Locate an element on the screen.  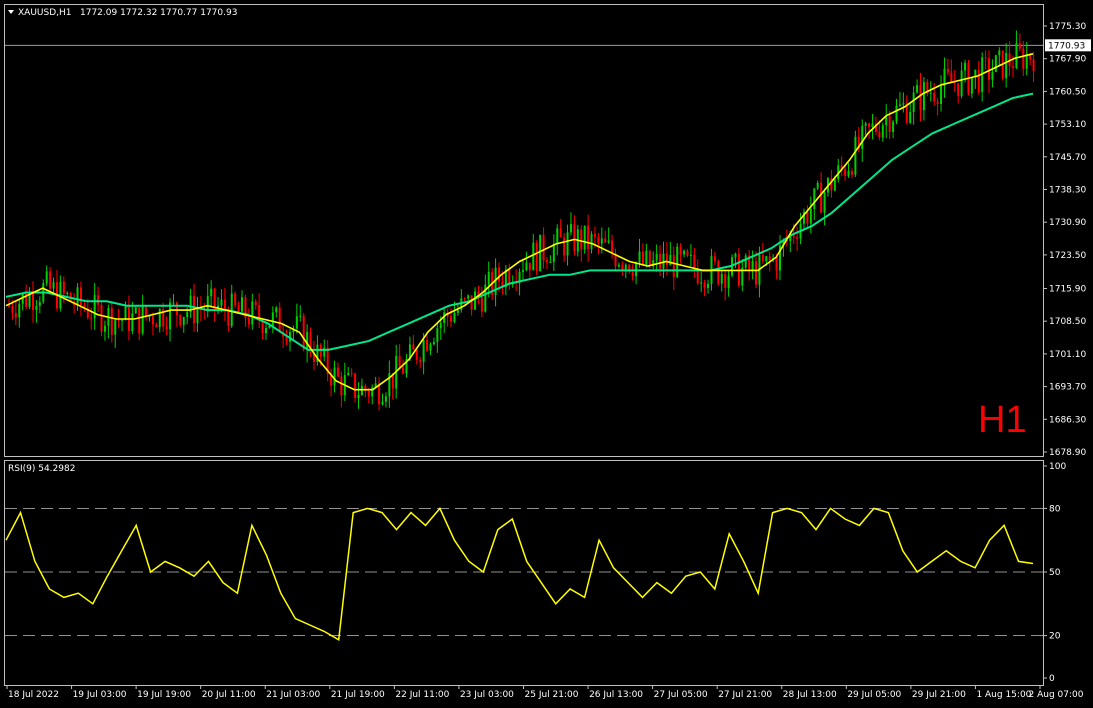
symbol-menu-triangle-icon is located at coordinates (11, 12).